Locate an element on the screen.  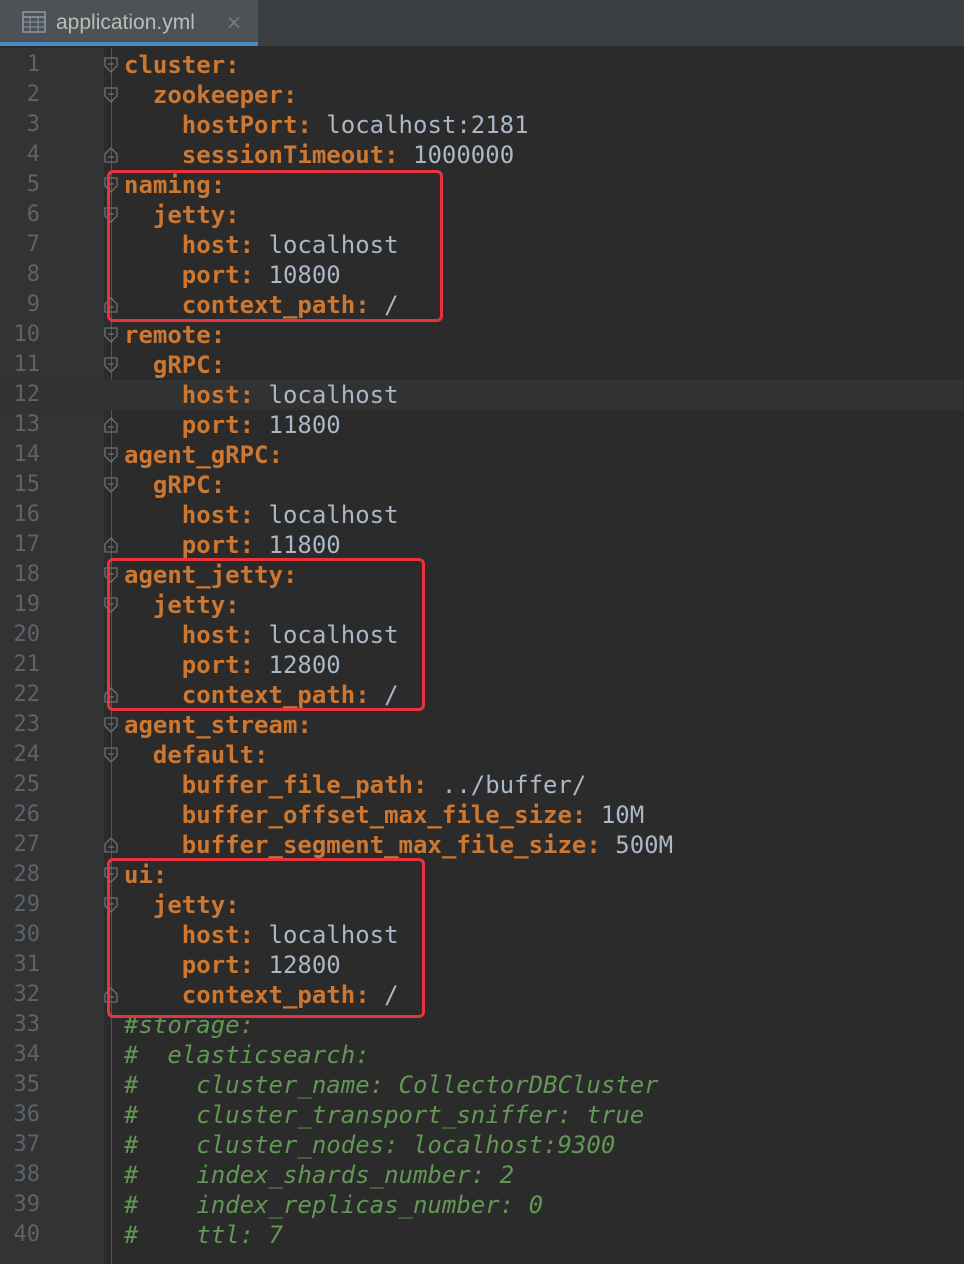
code-line: 39 # index_replicas_number: 0 is located at coordinates (482, 1205).